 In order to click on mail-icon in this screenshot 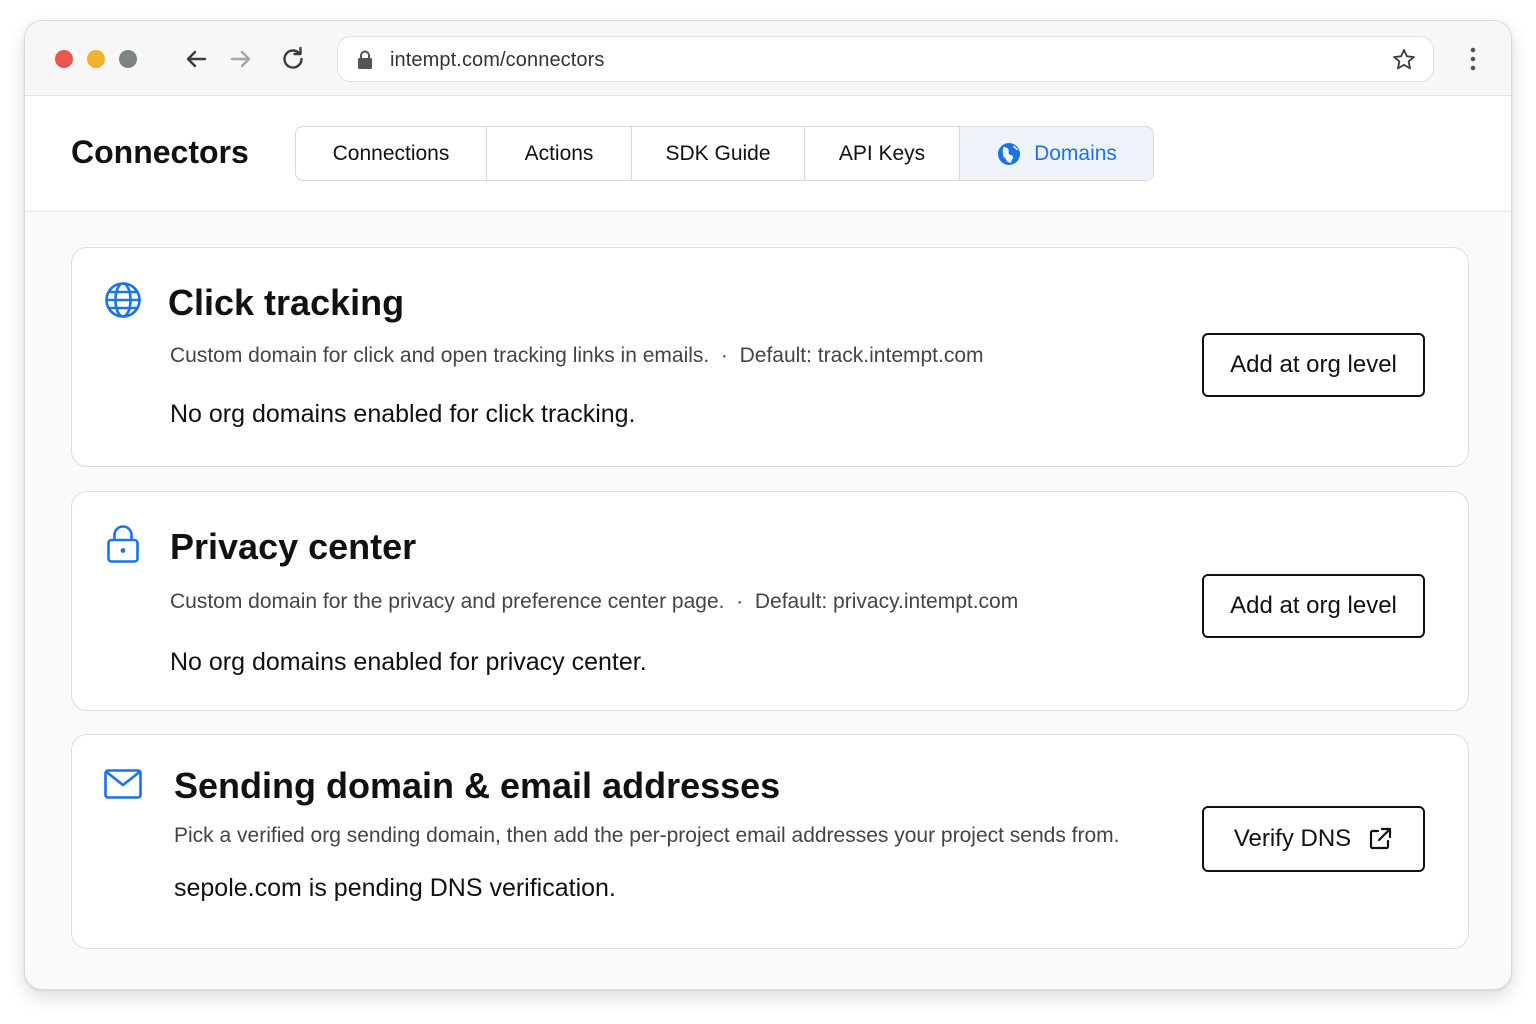, I will do `click(123, 784)`.